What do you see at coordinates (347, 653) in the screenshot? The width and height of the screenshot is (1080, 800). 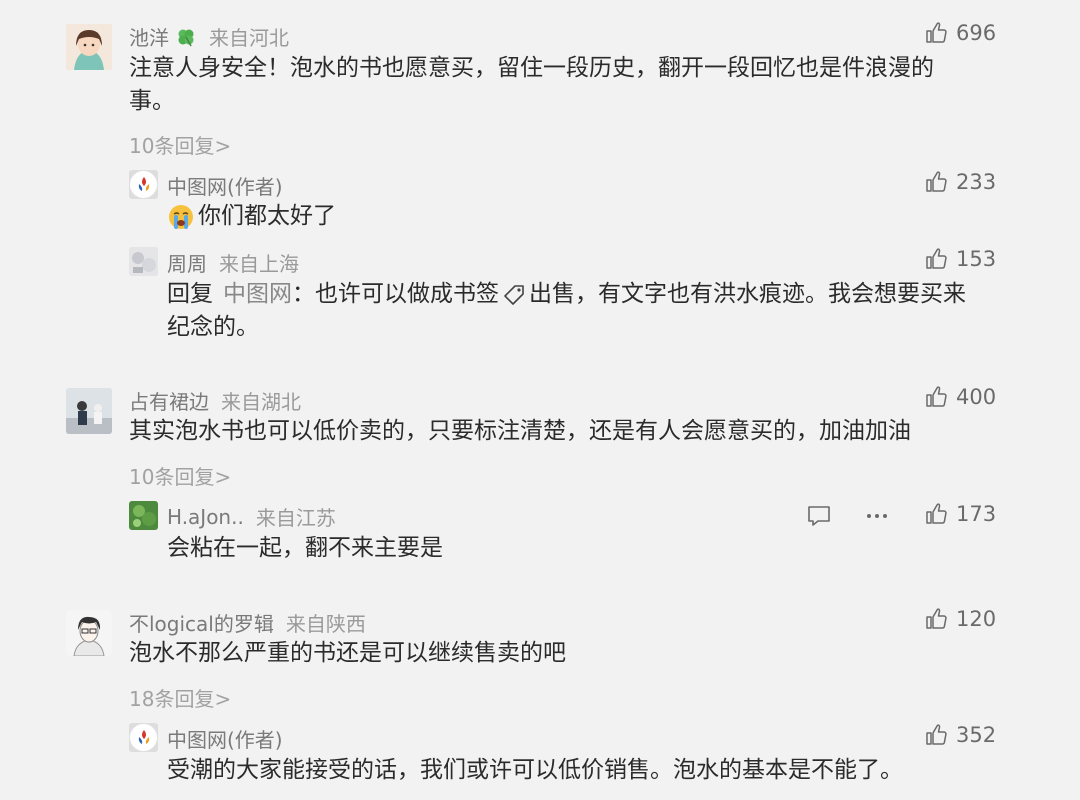 I see `comment-text: 泡水不那么严重的书还是可以继续售卖的吧` at bounding box center [347, 653].